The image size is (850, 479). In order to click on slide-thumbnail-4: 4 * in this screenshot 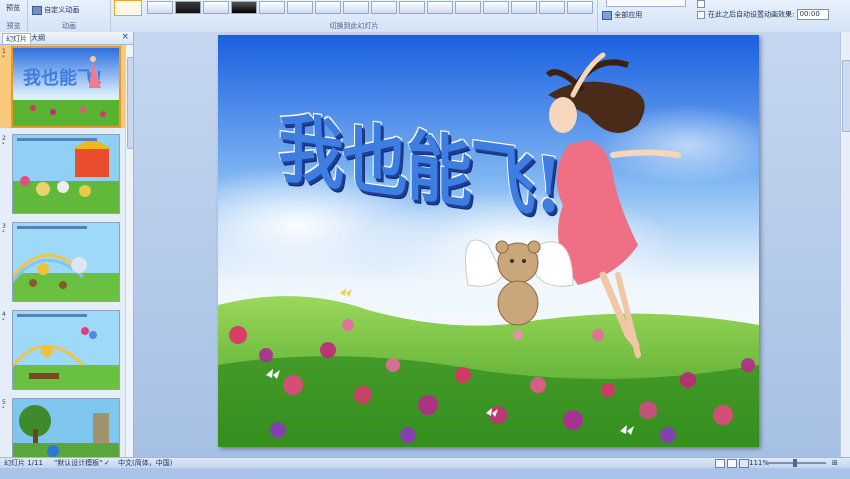, I will do `click(63, 349)`.